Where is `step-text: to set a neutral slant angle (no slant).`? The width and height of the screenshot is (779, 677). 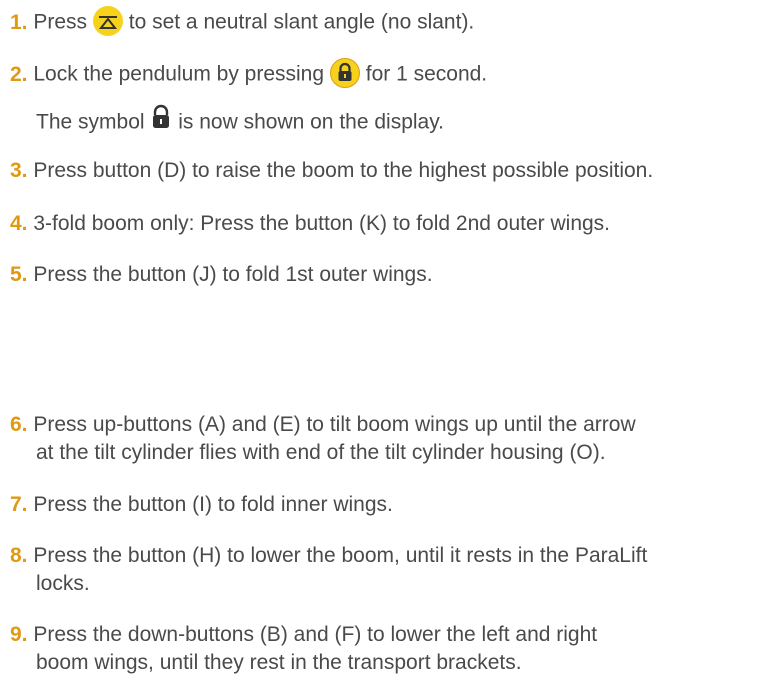 step-text: to set a neutral slant angle (no slant). is located at coordinates (301, 22).